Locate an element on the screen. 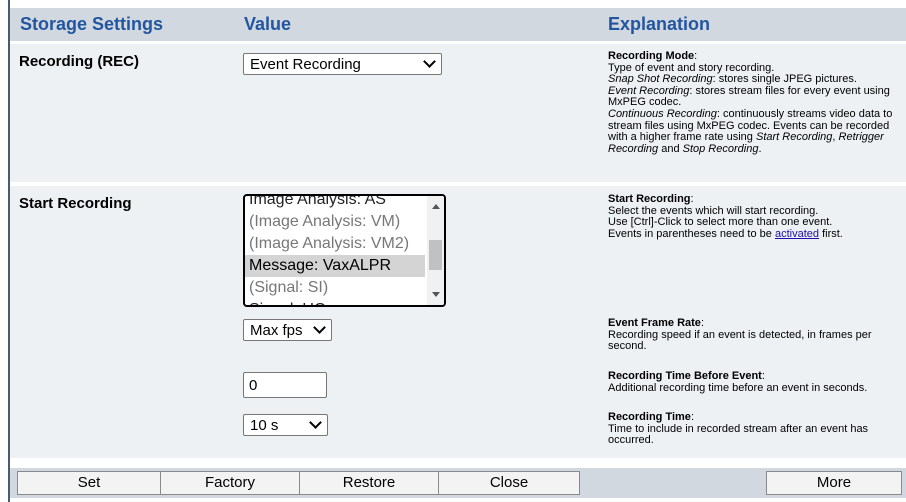 This screenshot has height=502, width=906. left-border is located at coordinates (5, 251).